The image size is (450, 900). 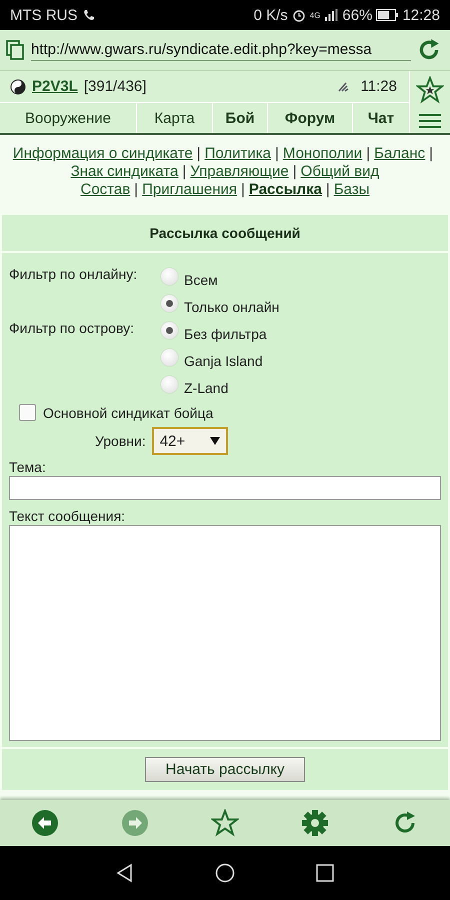 What do you see at coordinates (381, 118) in the screenshot?
I see `nav-tab: Чат` at bounding box center [381, 118].